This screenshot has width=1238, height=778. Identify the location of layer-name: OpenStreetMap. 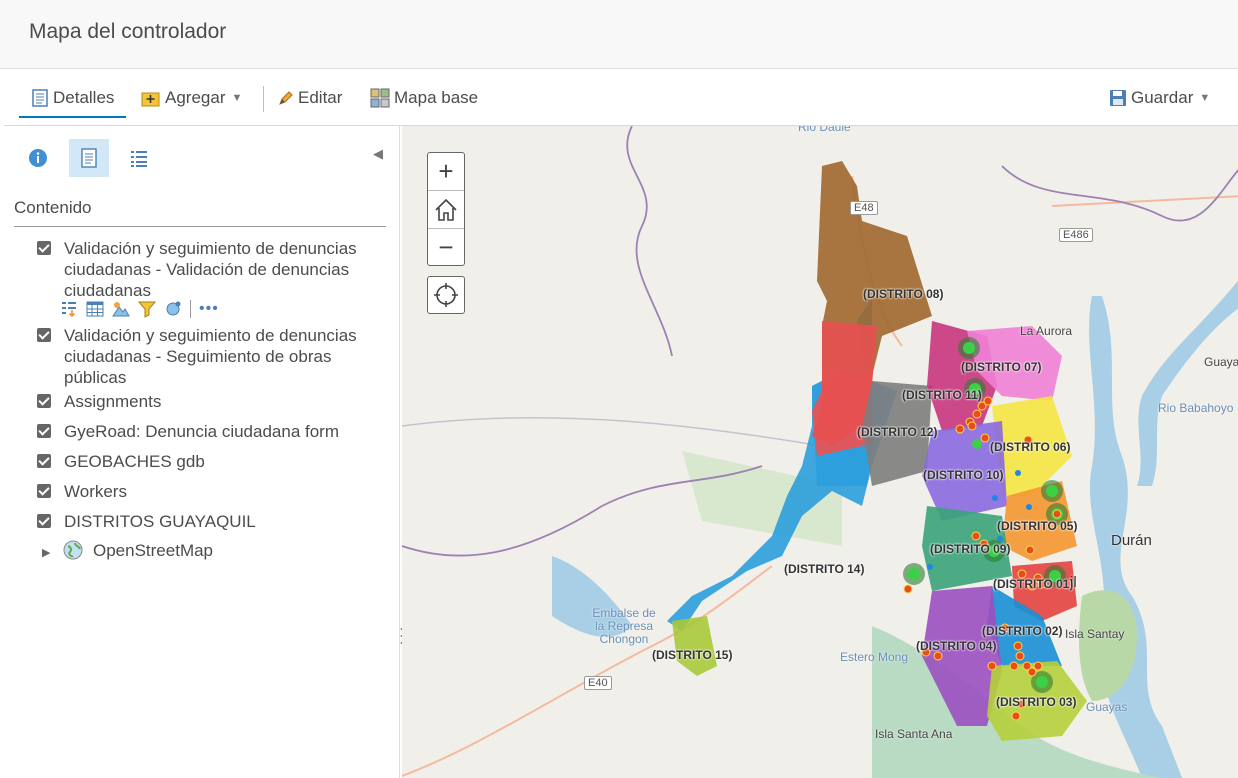
(243, 550).